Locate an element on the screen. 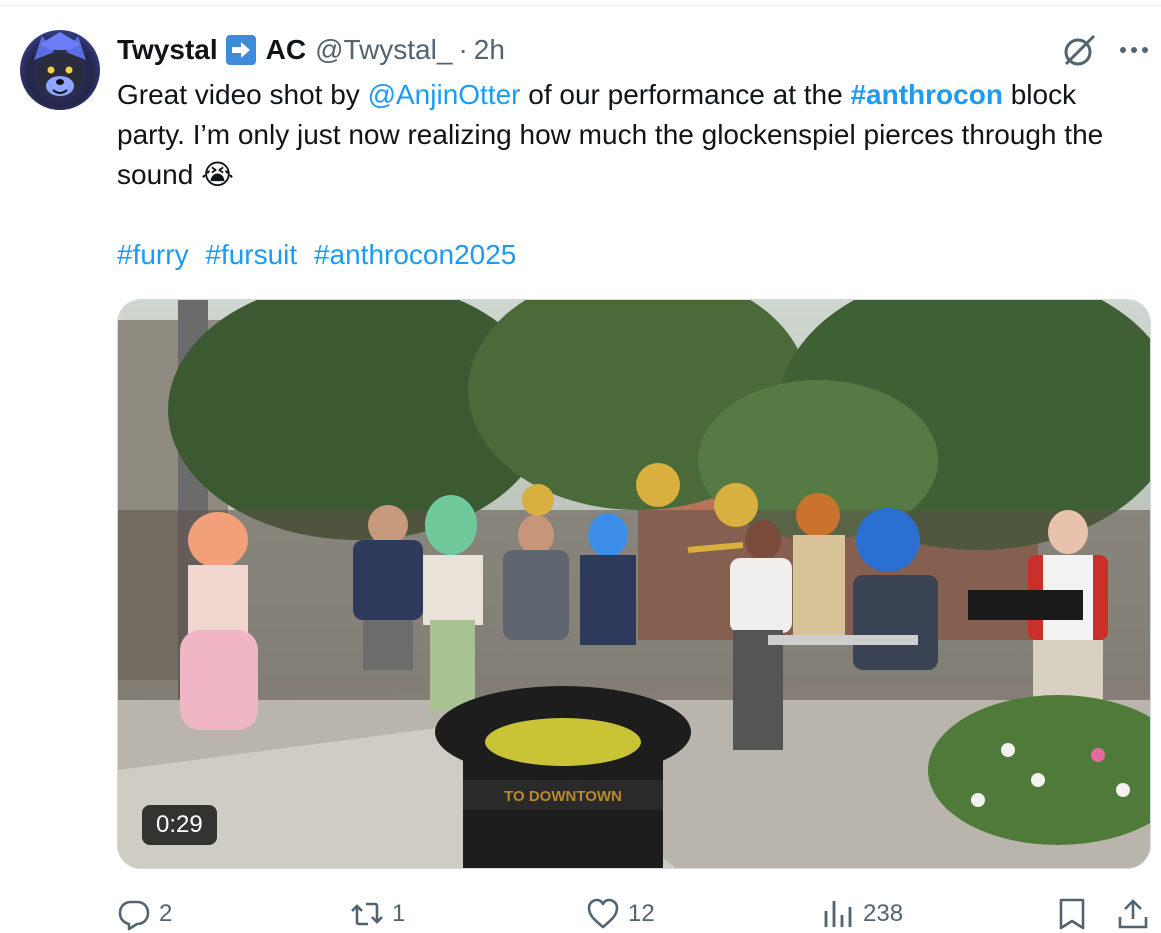 The width and height of the screenshot is (1161, 933). views-button: 238 is located at coordinates (862, 911).